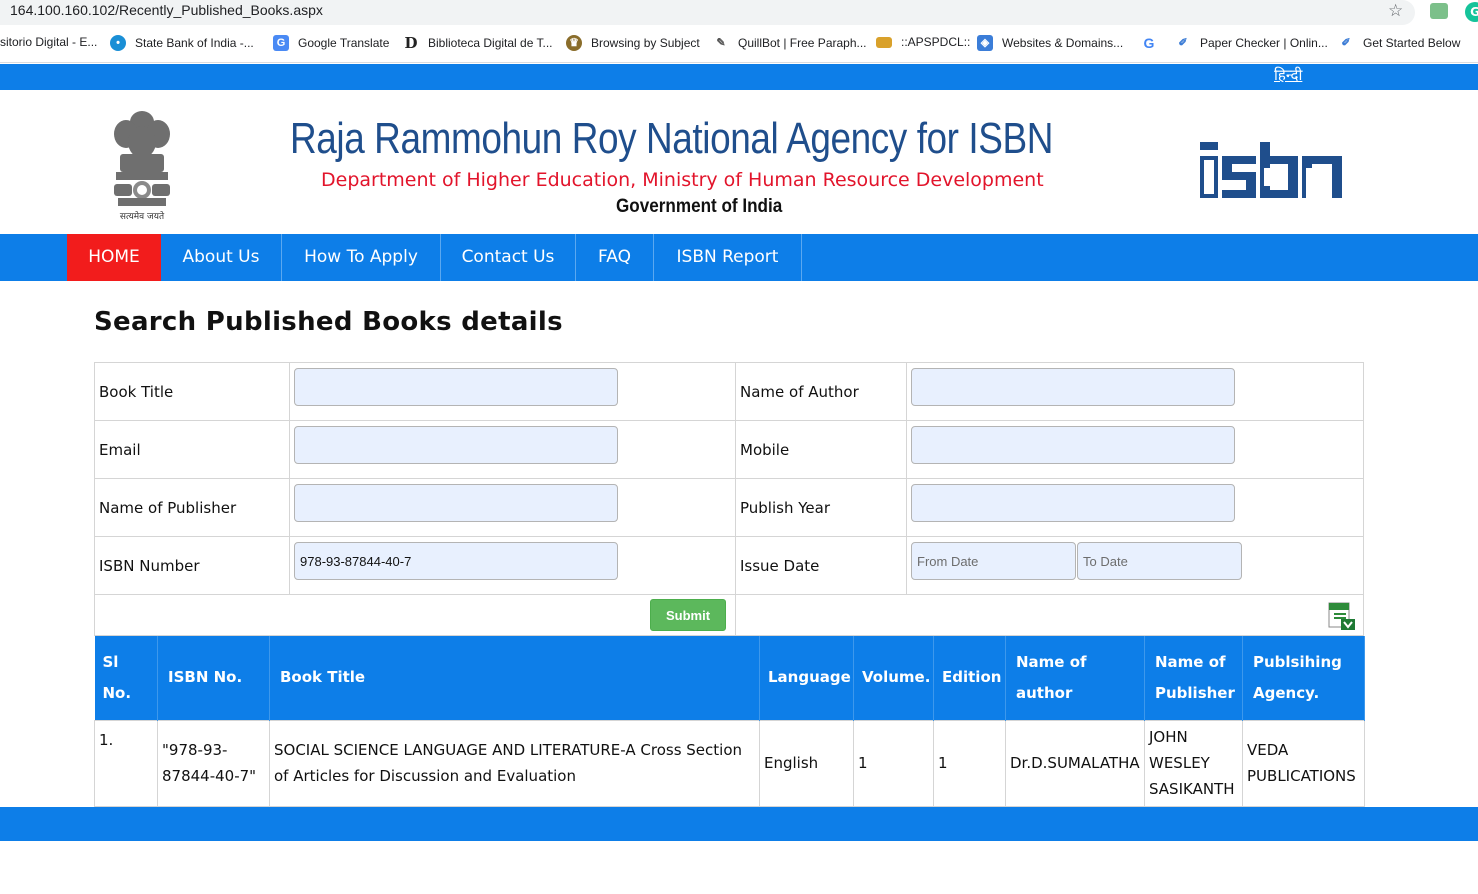  What do you see at coordinates (1439, 11) in the screenshot?
I see `extension-icon` at bounding box center [1439, 11].